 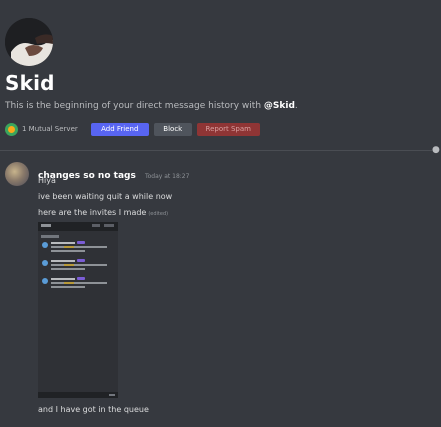 What do you see at coordinates (50, 236) in the screenshot?
I see `attachment-subtitle` at bounding box center [50, 236].